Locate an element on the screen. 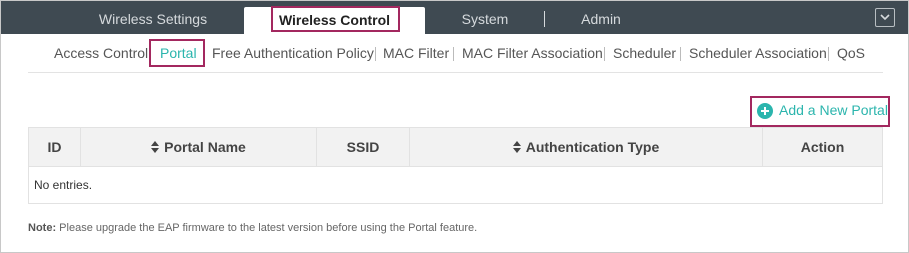 The height and width of the screenshot is (253, 909). subtab-mac-filter: MAC Filter is located at coordinates (416, 53).